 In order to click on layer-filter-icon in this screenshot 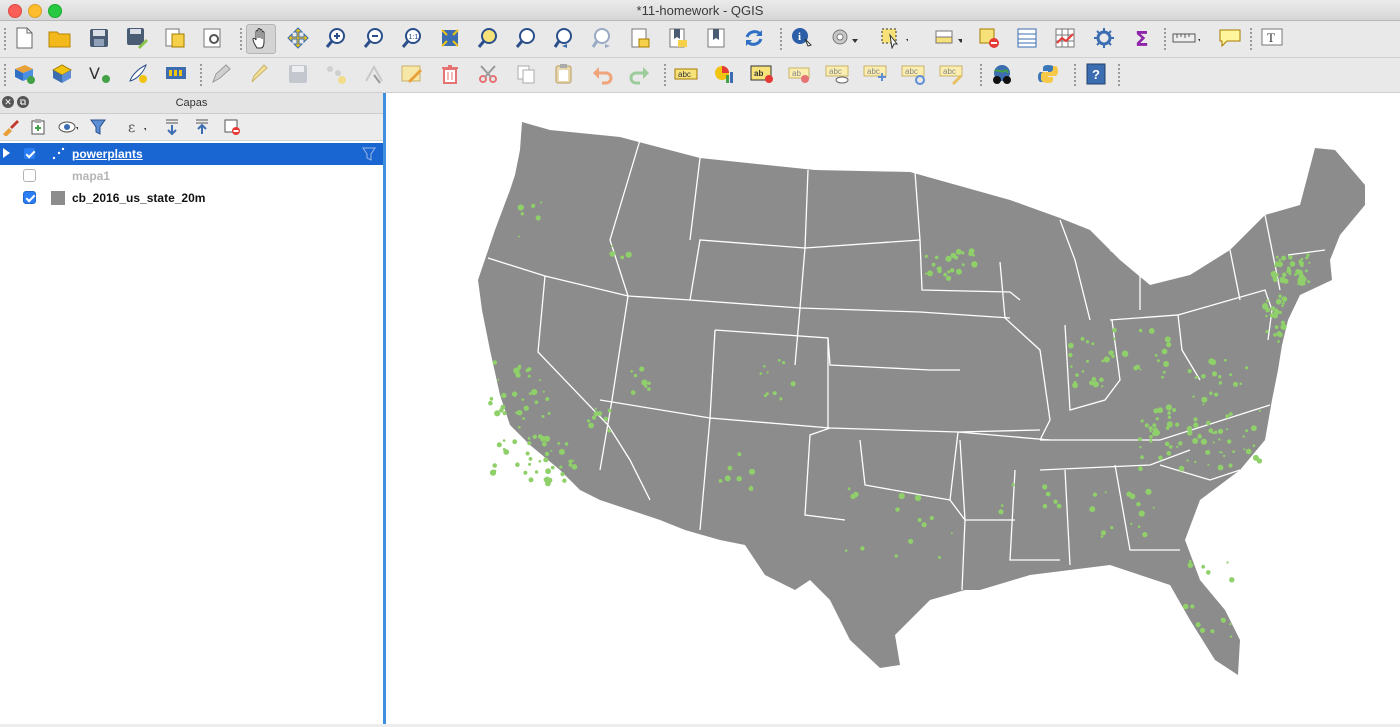, I will do `click(369, 155)`.